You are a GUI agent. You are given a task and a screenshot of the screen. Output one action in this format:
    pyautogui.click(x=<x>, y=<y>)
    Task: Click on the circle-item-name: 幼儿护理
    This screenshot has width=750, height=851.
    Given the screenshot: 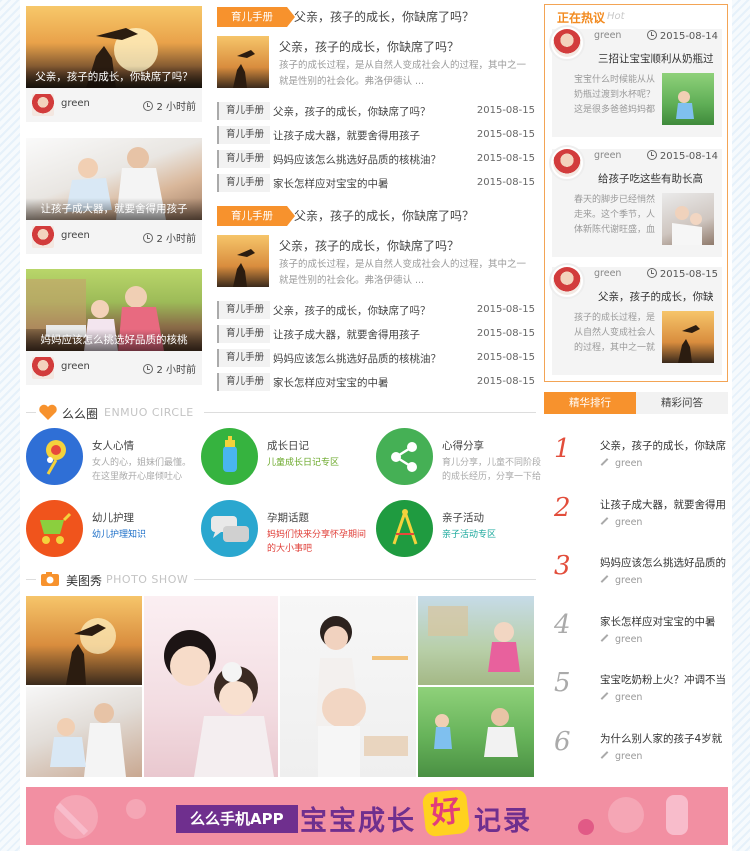 What is the action you would take?
    pyautogui.click(x=113, y=517)
    